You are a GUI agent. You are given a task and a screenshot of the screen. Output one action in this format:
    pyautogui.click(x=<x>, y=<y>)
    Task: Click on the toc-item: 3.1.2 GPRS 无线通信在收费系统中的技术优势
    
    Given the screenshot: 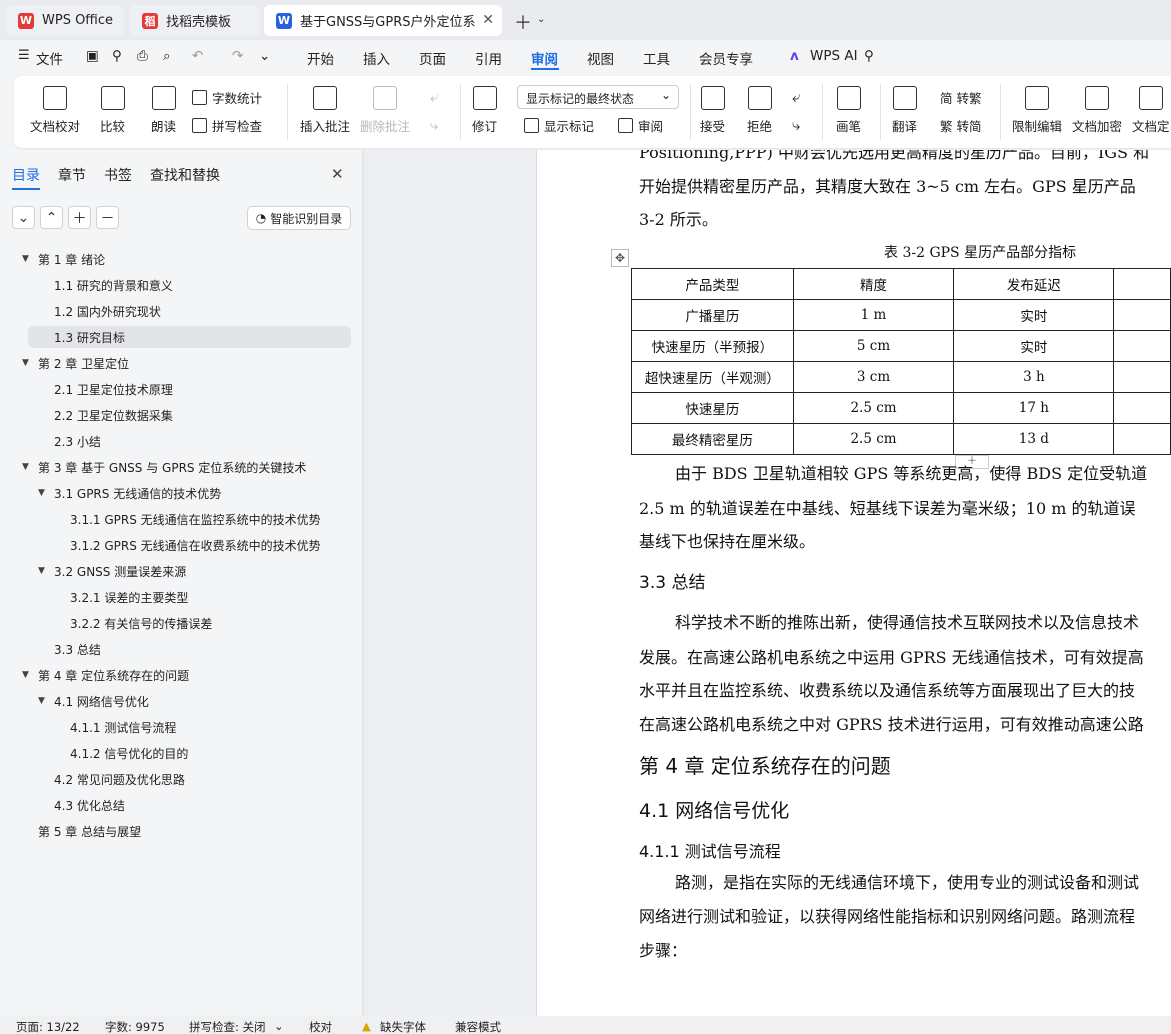 What is the action you would take?
    pyautogui.click(x=189, y=545)
    